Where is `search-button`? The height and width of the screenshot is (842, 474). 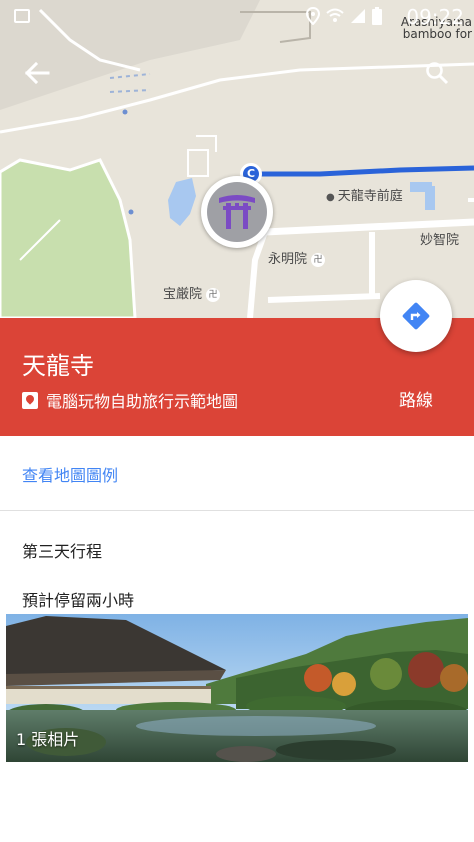
search-button is located at coordinates (437, 73).